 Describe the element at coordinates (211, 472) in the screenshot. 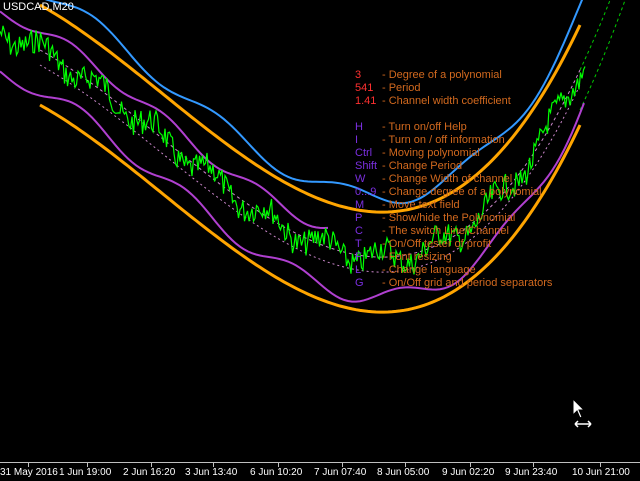

I see `time-axis-label: 3 Jun 13:40` at that location.